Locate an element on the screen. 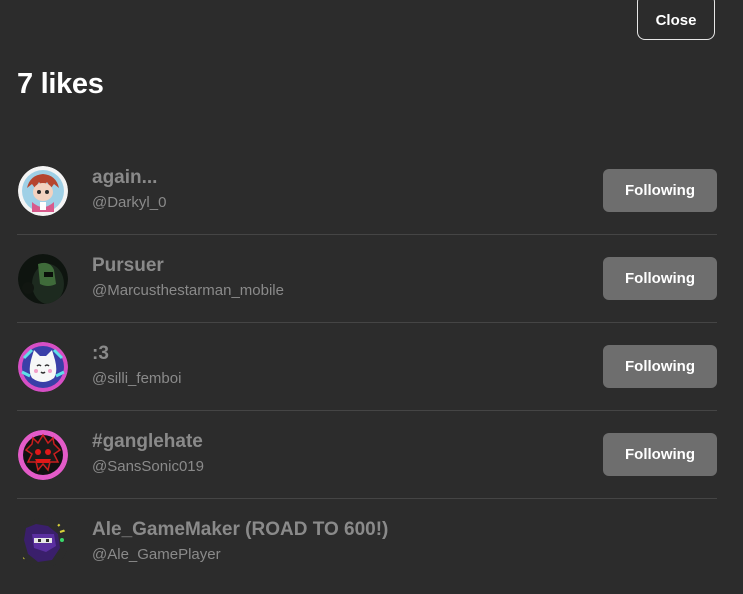  purple-ninja-avatar-icon is located at coordinates (43, 543).